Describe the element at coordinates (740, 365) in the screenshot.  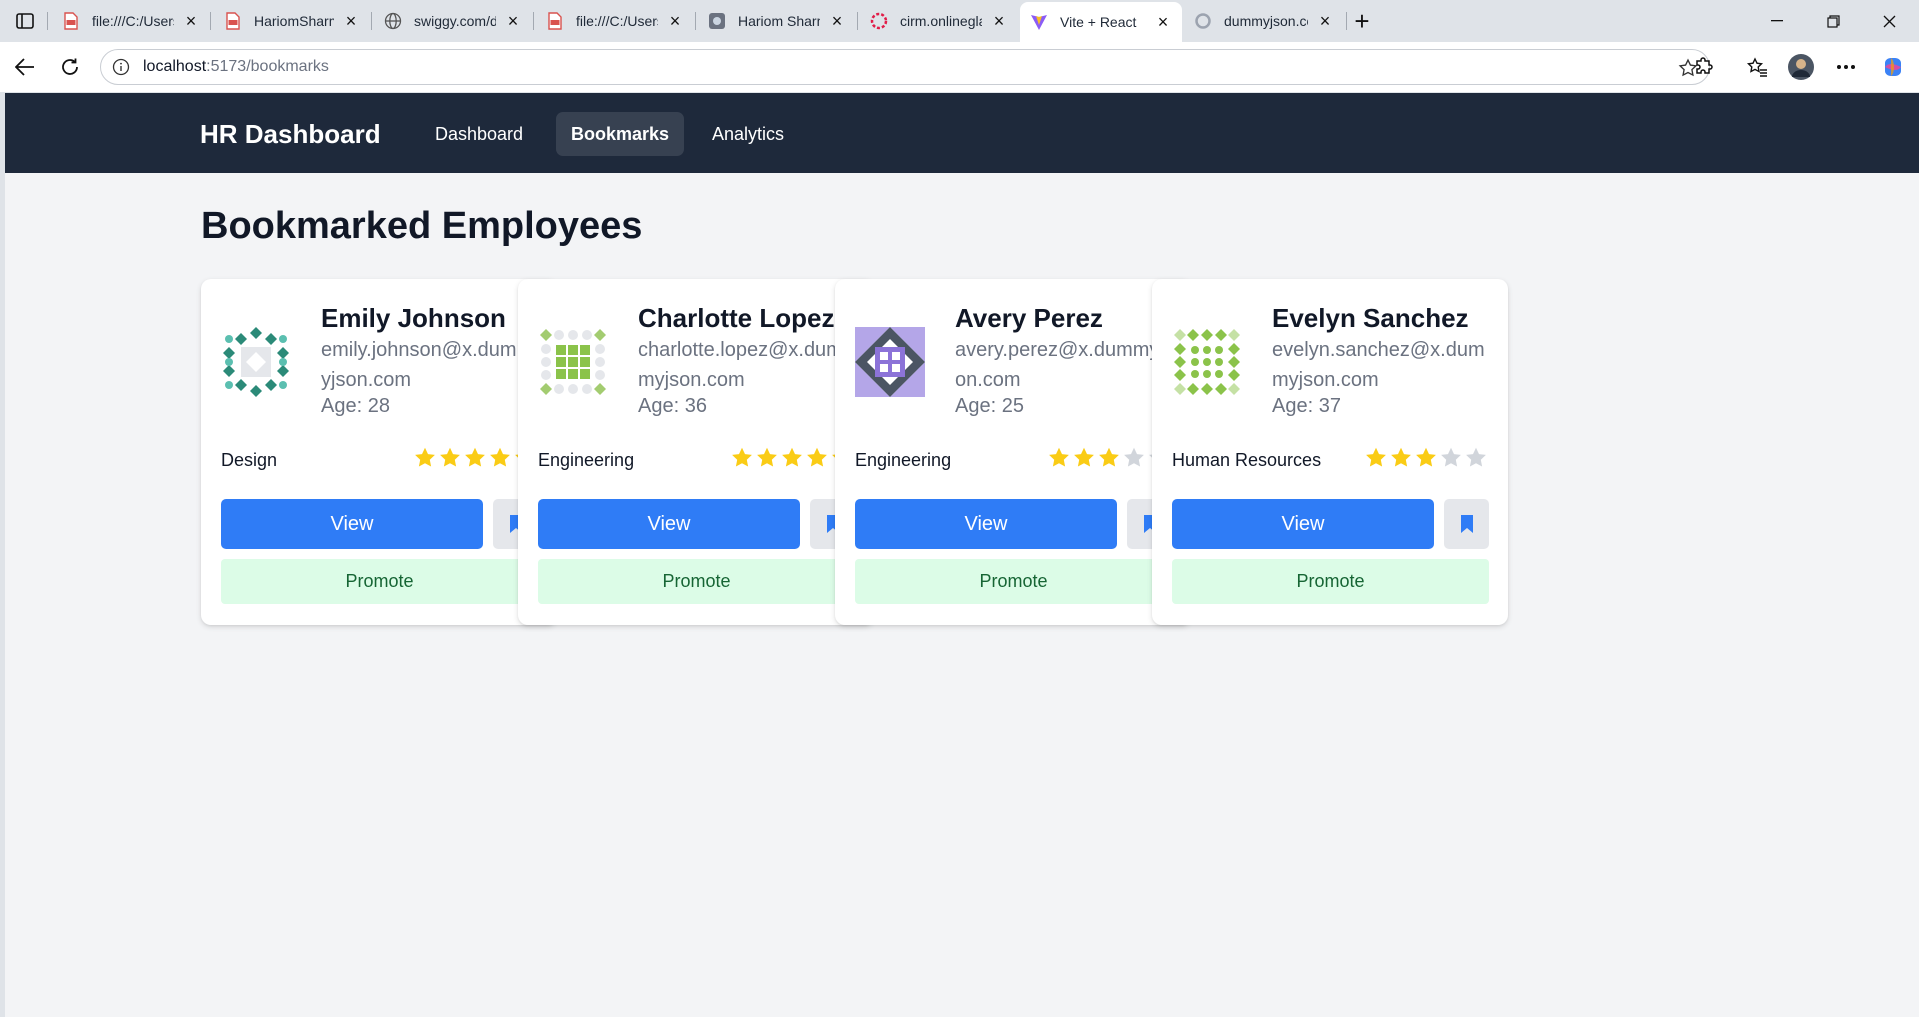
I see `employee-email: charlotte.lopez@x.dummyjson.com` at that location.